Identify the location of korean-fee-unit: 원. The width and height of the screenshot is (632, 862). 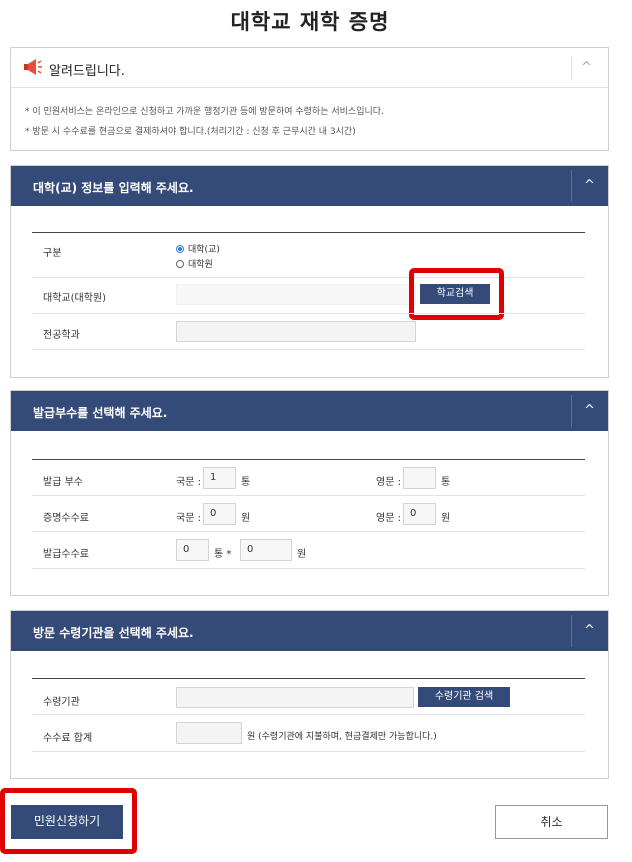
(246, 518).